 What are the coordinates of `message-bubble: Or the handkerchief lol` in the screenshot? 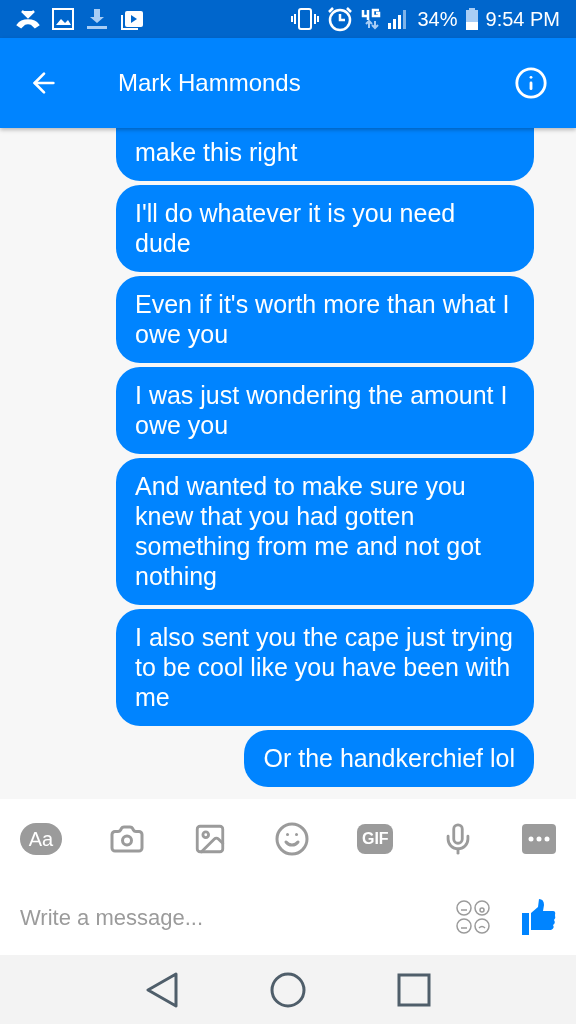 It's located at (389, 758).